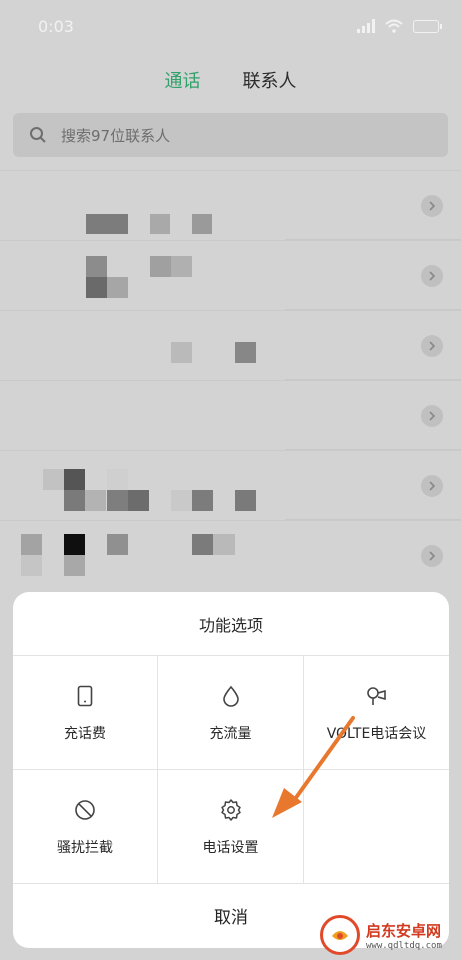  I want to click on watermark: 启东安卓网 www.qdltdq.com, so click(390, 935).